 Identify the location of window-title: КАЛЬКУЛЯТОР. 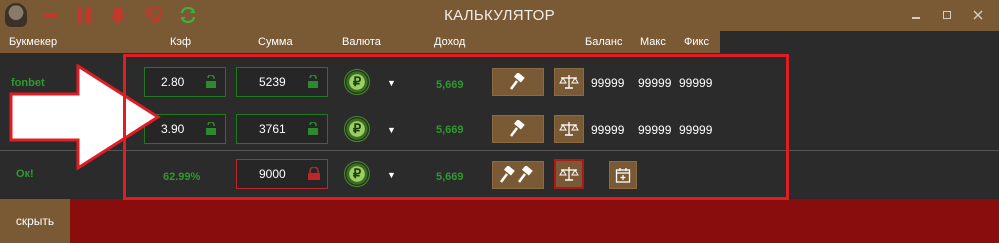
(499, 15).